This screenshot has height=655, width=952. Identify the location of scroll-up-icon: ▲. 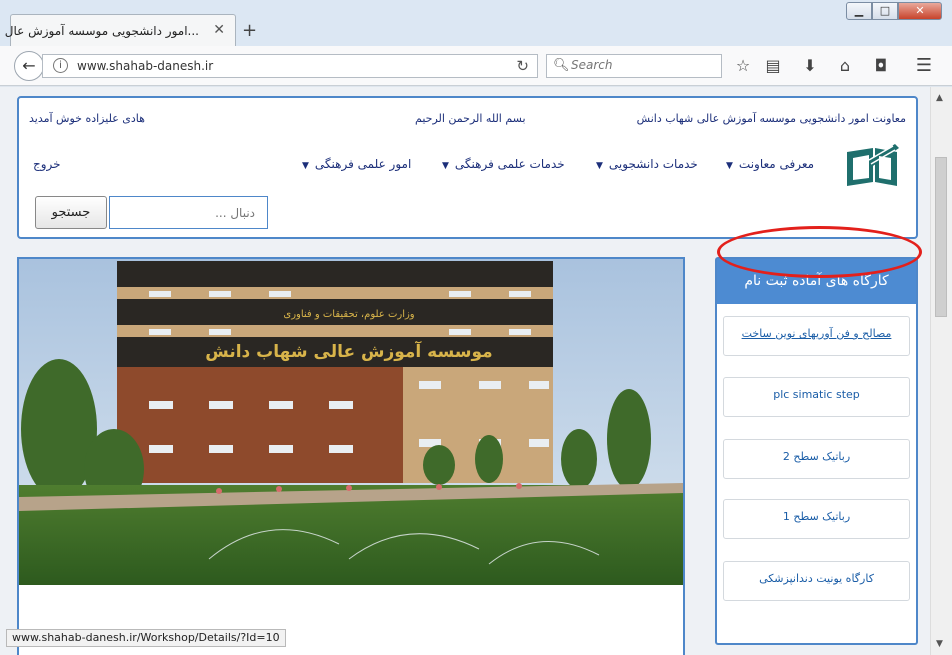
(939, 98).